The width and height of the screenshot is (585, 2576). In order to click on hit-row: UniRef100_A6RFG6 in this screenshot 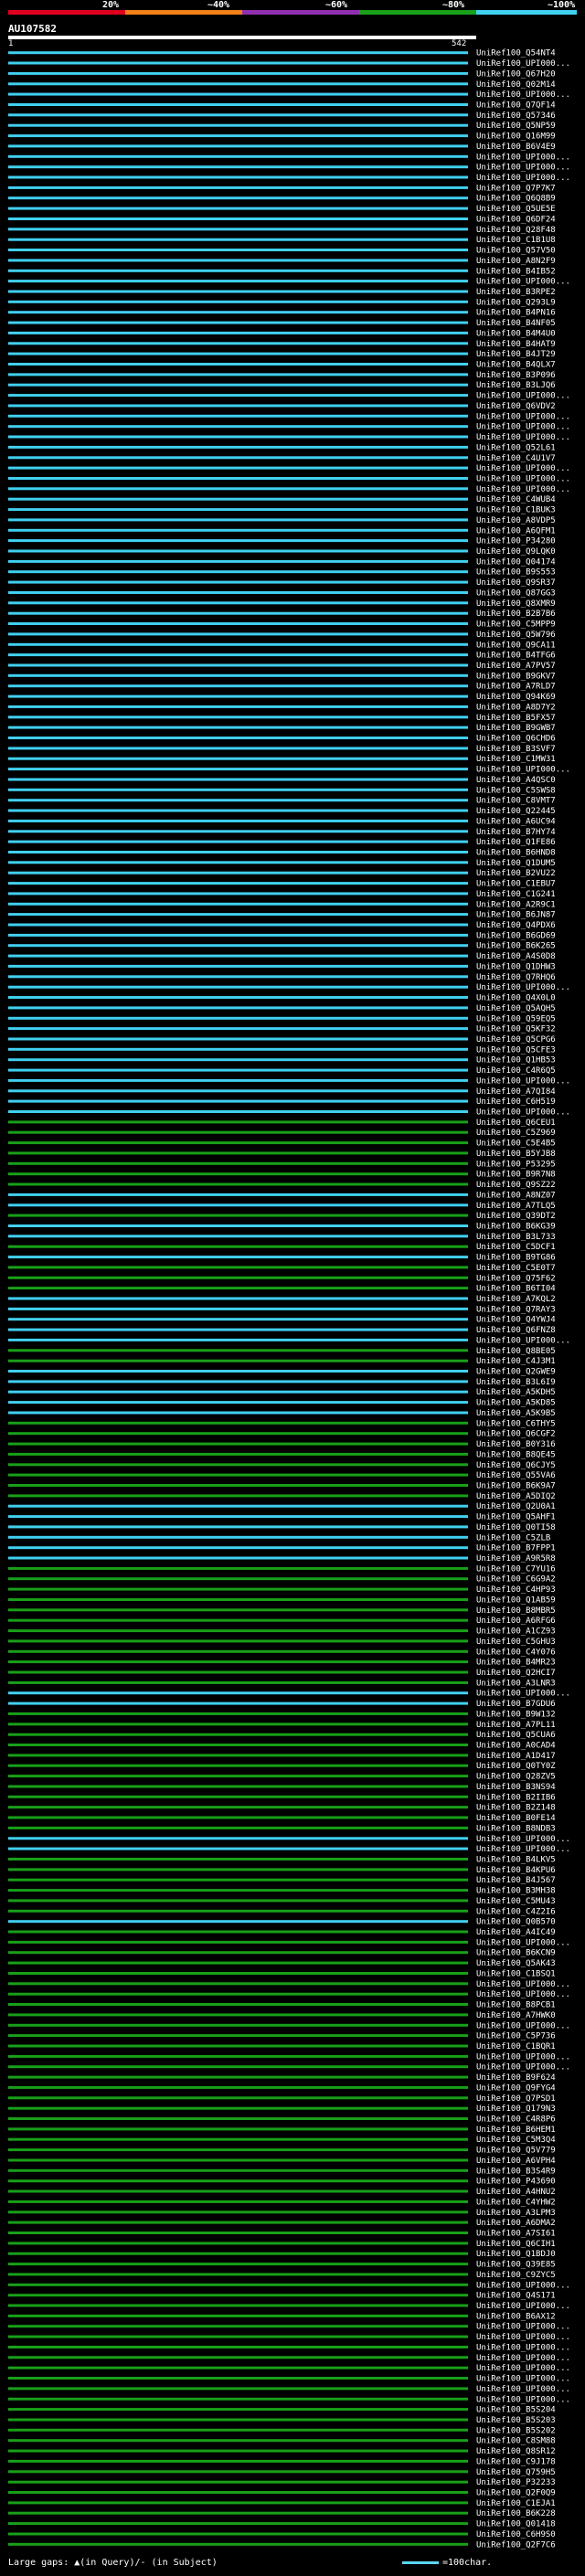, I will do `click(282, 1621)`.